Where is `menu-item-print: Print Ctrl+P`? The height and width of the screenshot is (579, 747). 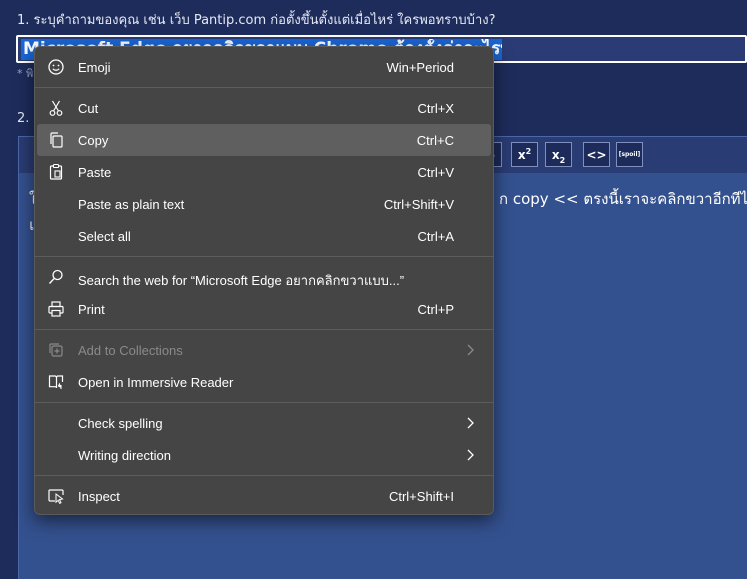 menu-item-print: Print Ctrl+P is located at coordinates (264, 309).